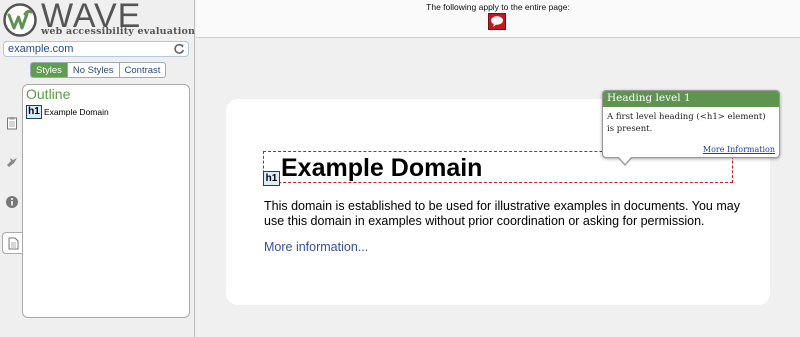  What do you see at coordinates (179, 49) in the screenshot?
I see `refresh-icon` at bounding box center [179, 49].